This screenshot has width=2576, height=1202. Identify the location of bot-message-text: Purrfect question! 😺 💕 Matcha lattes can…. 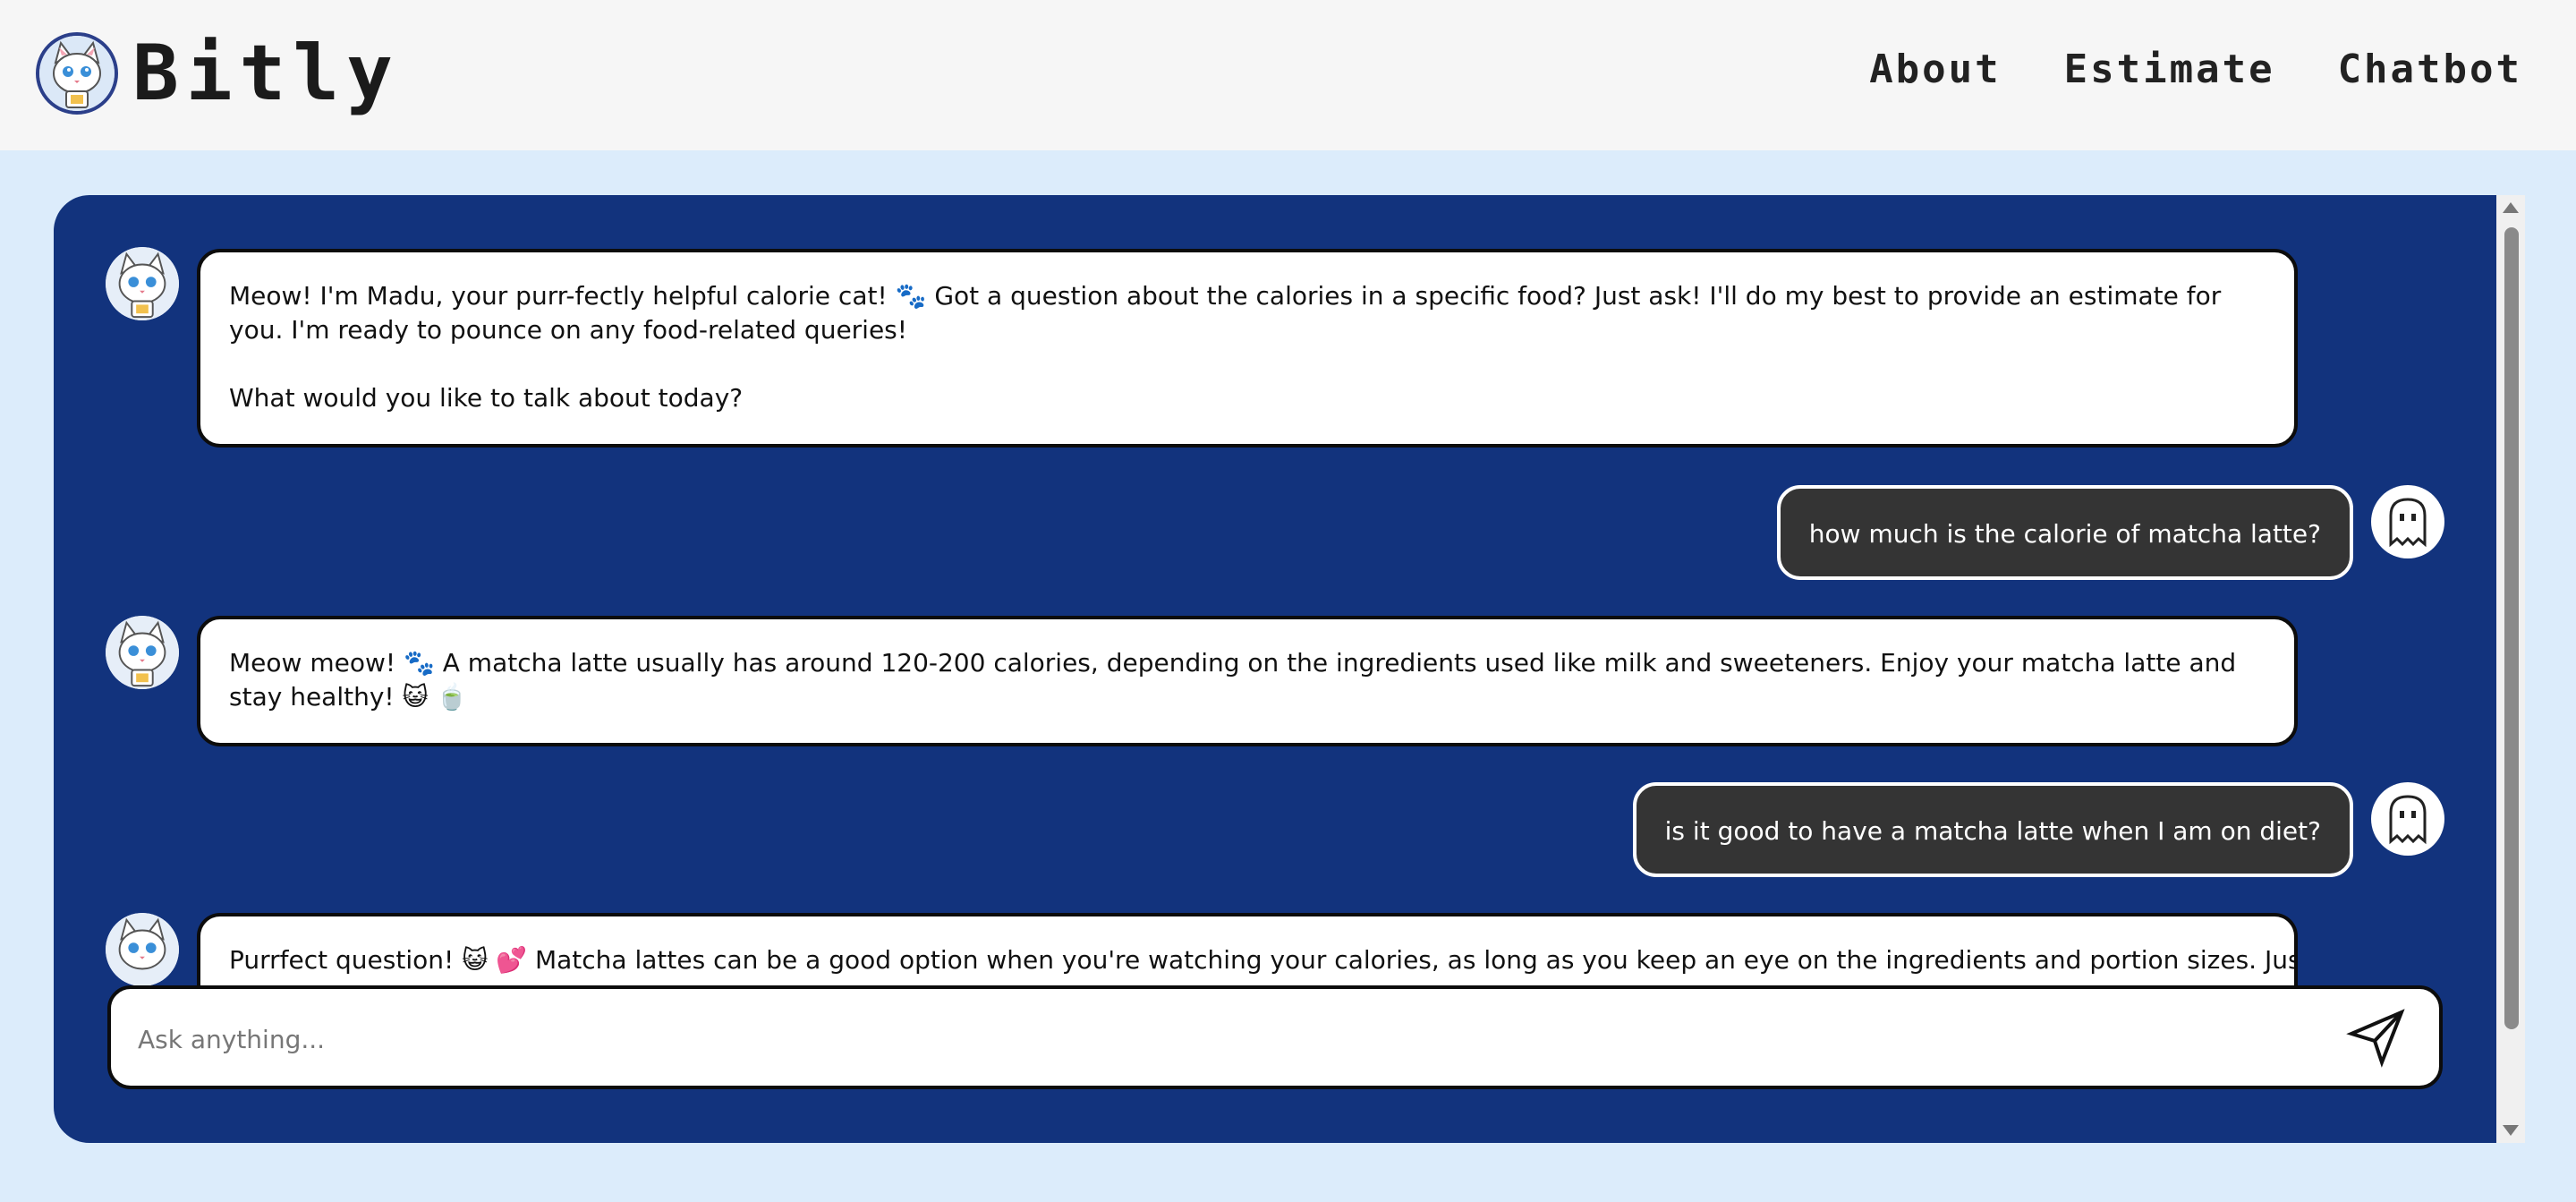
(1263, 960).